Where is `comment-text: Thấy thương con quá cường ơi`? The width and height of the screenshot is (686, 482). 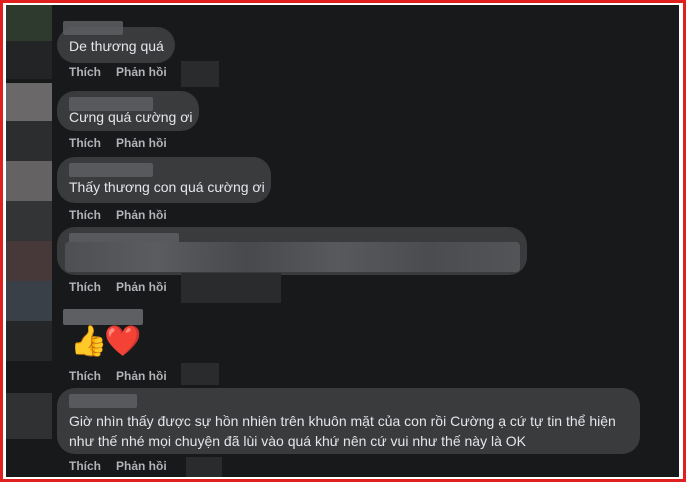
comment-text: Thấy thương con quá cường ơi is located at coordinates (167, 187).